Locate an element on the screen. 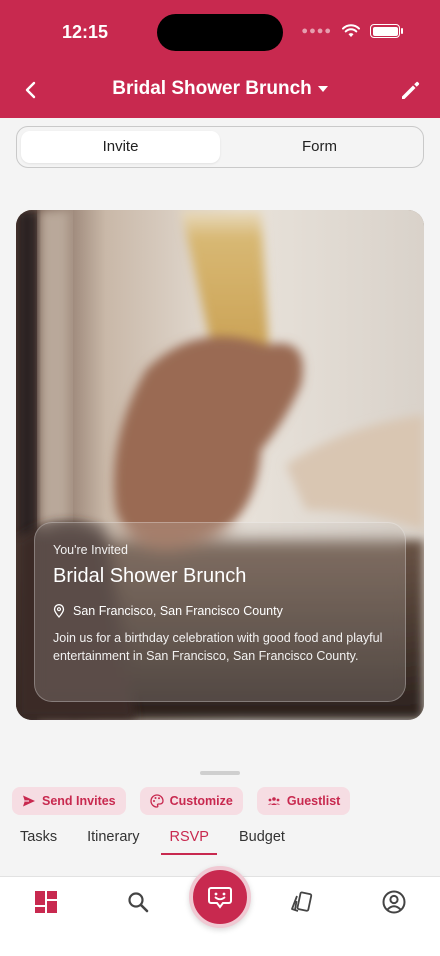  customize-button: Customize is located at coordinates (191, 801).